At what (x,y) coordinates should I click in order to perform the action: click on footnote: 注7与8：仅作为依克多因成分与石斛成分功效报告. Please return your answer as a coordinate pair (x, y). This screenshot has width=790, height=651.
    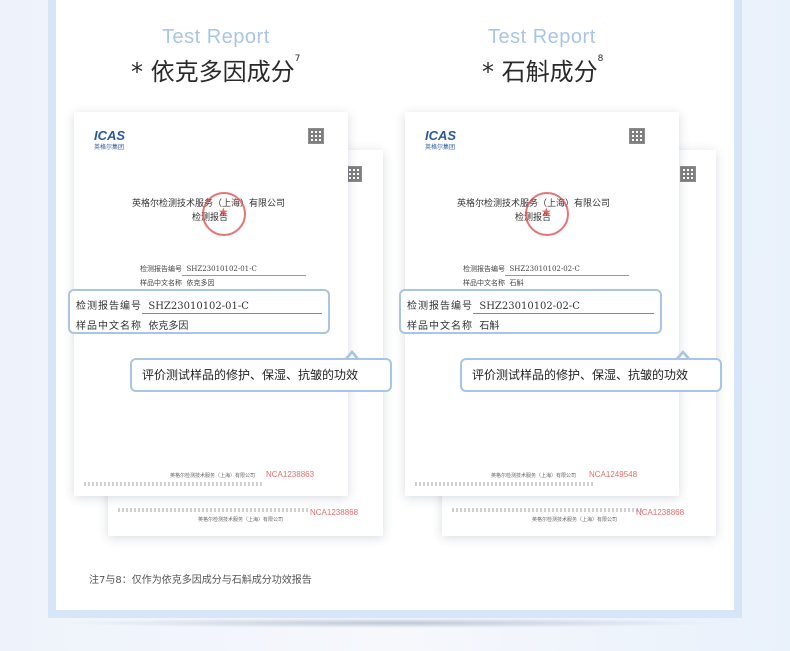
    Looking at the image, I should click on (200, 580).